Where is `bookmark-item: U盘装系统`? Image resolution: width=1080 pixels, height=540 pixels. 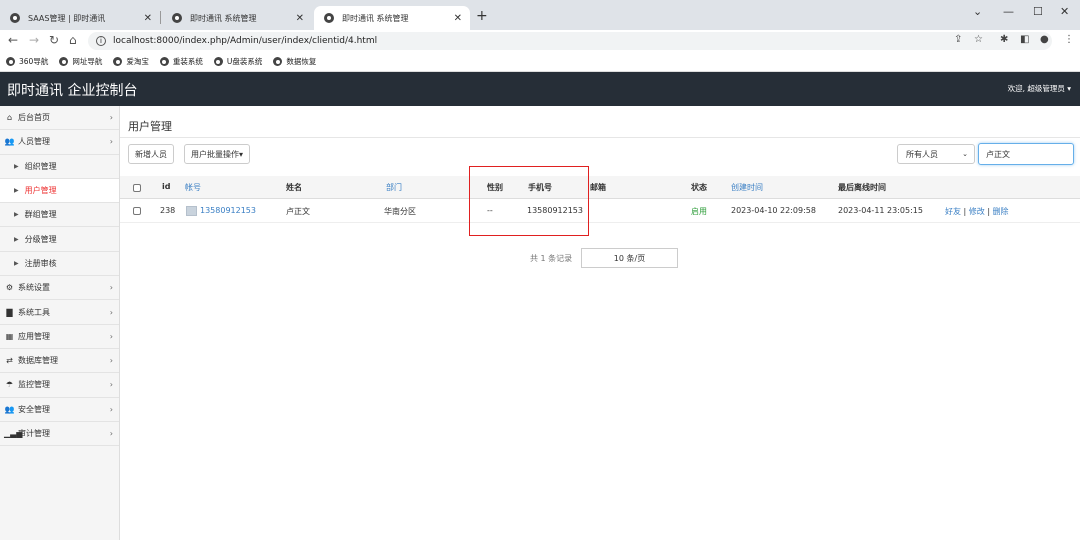
bookmark-item: U盘装系统 is located at coordinates (238, 61).